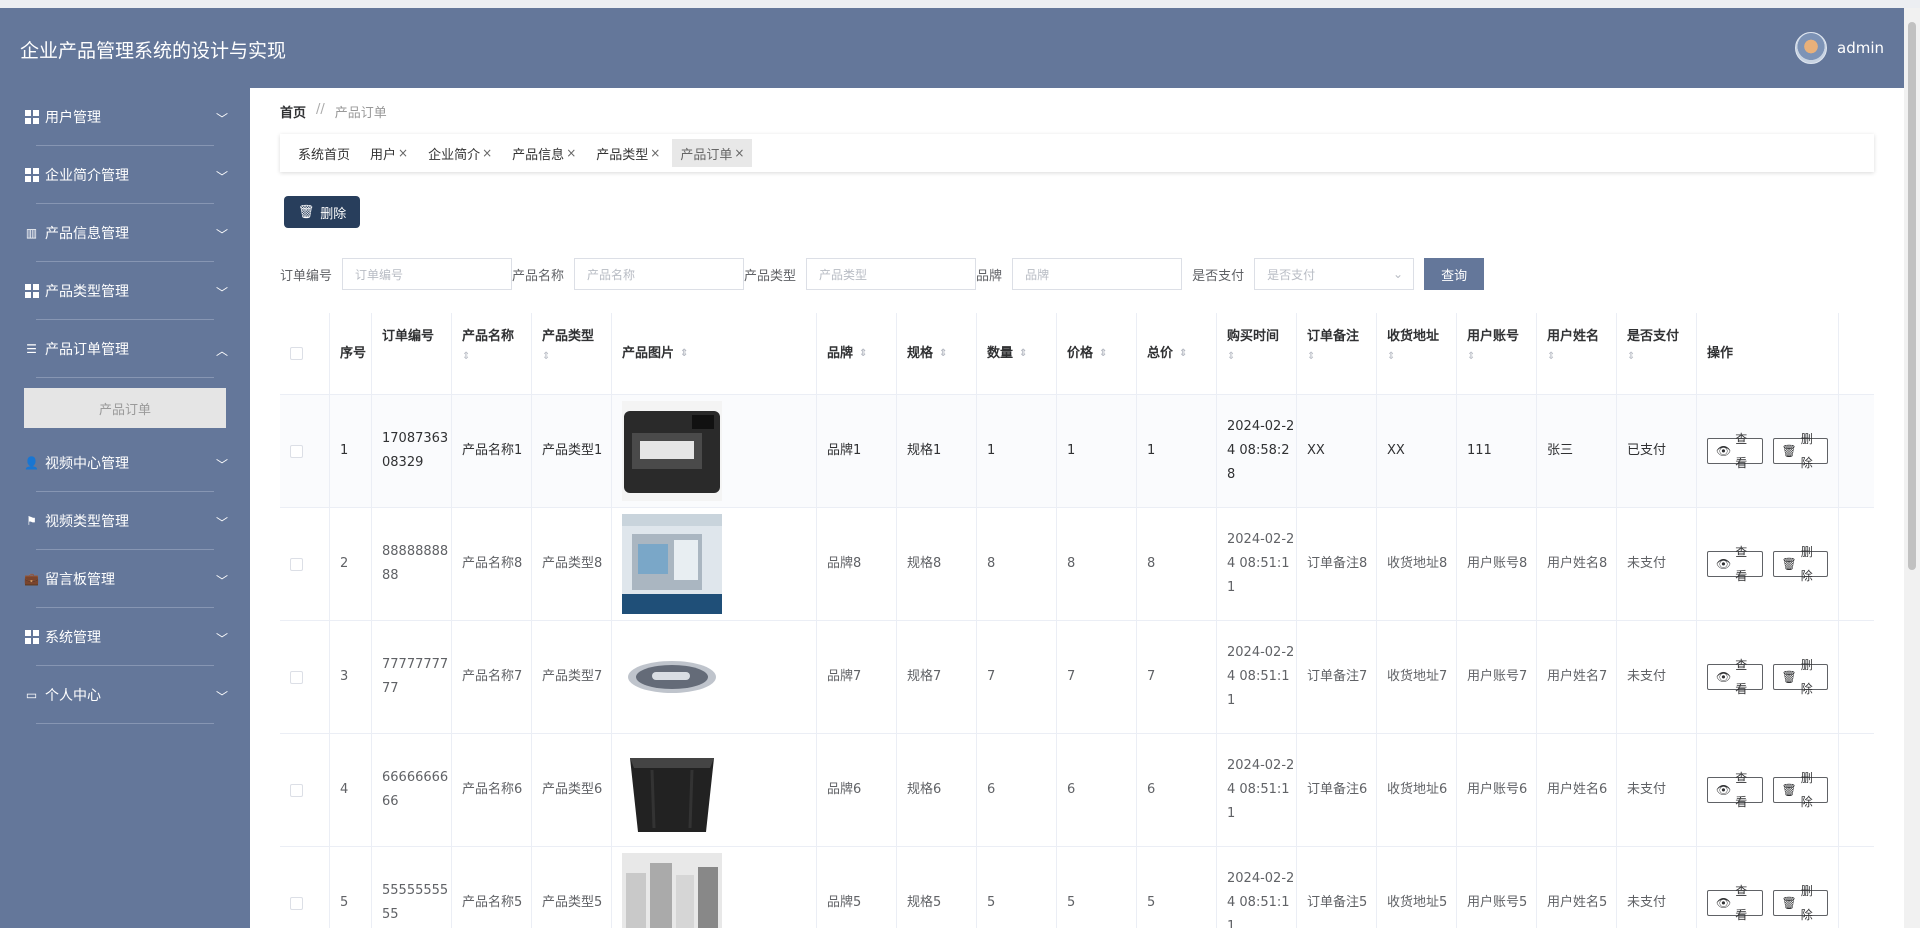  Describe the element at coordinates (389, 153) in the screenshot. I see `tab-1: 用户 ×` at that location.